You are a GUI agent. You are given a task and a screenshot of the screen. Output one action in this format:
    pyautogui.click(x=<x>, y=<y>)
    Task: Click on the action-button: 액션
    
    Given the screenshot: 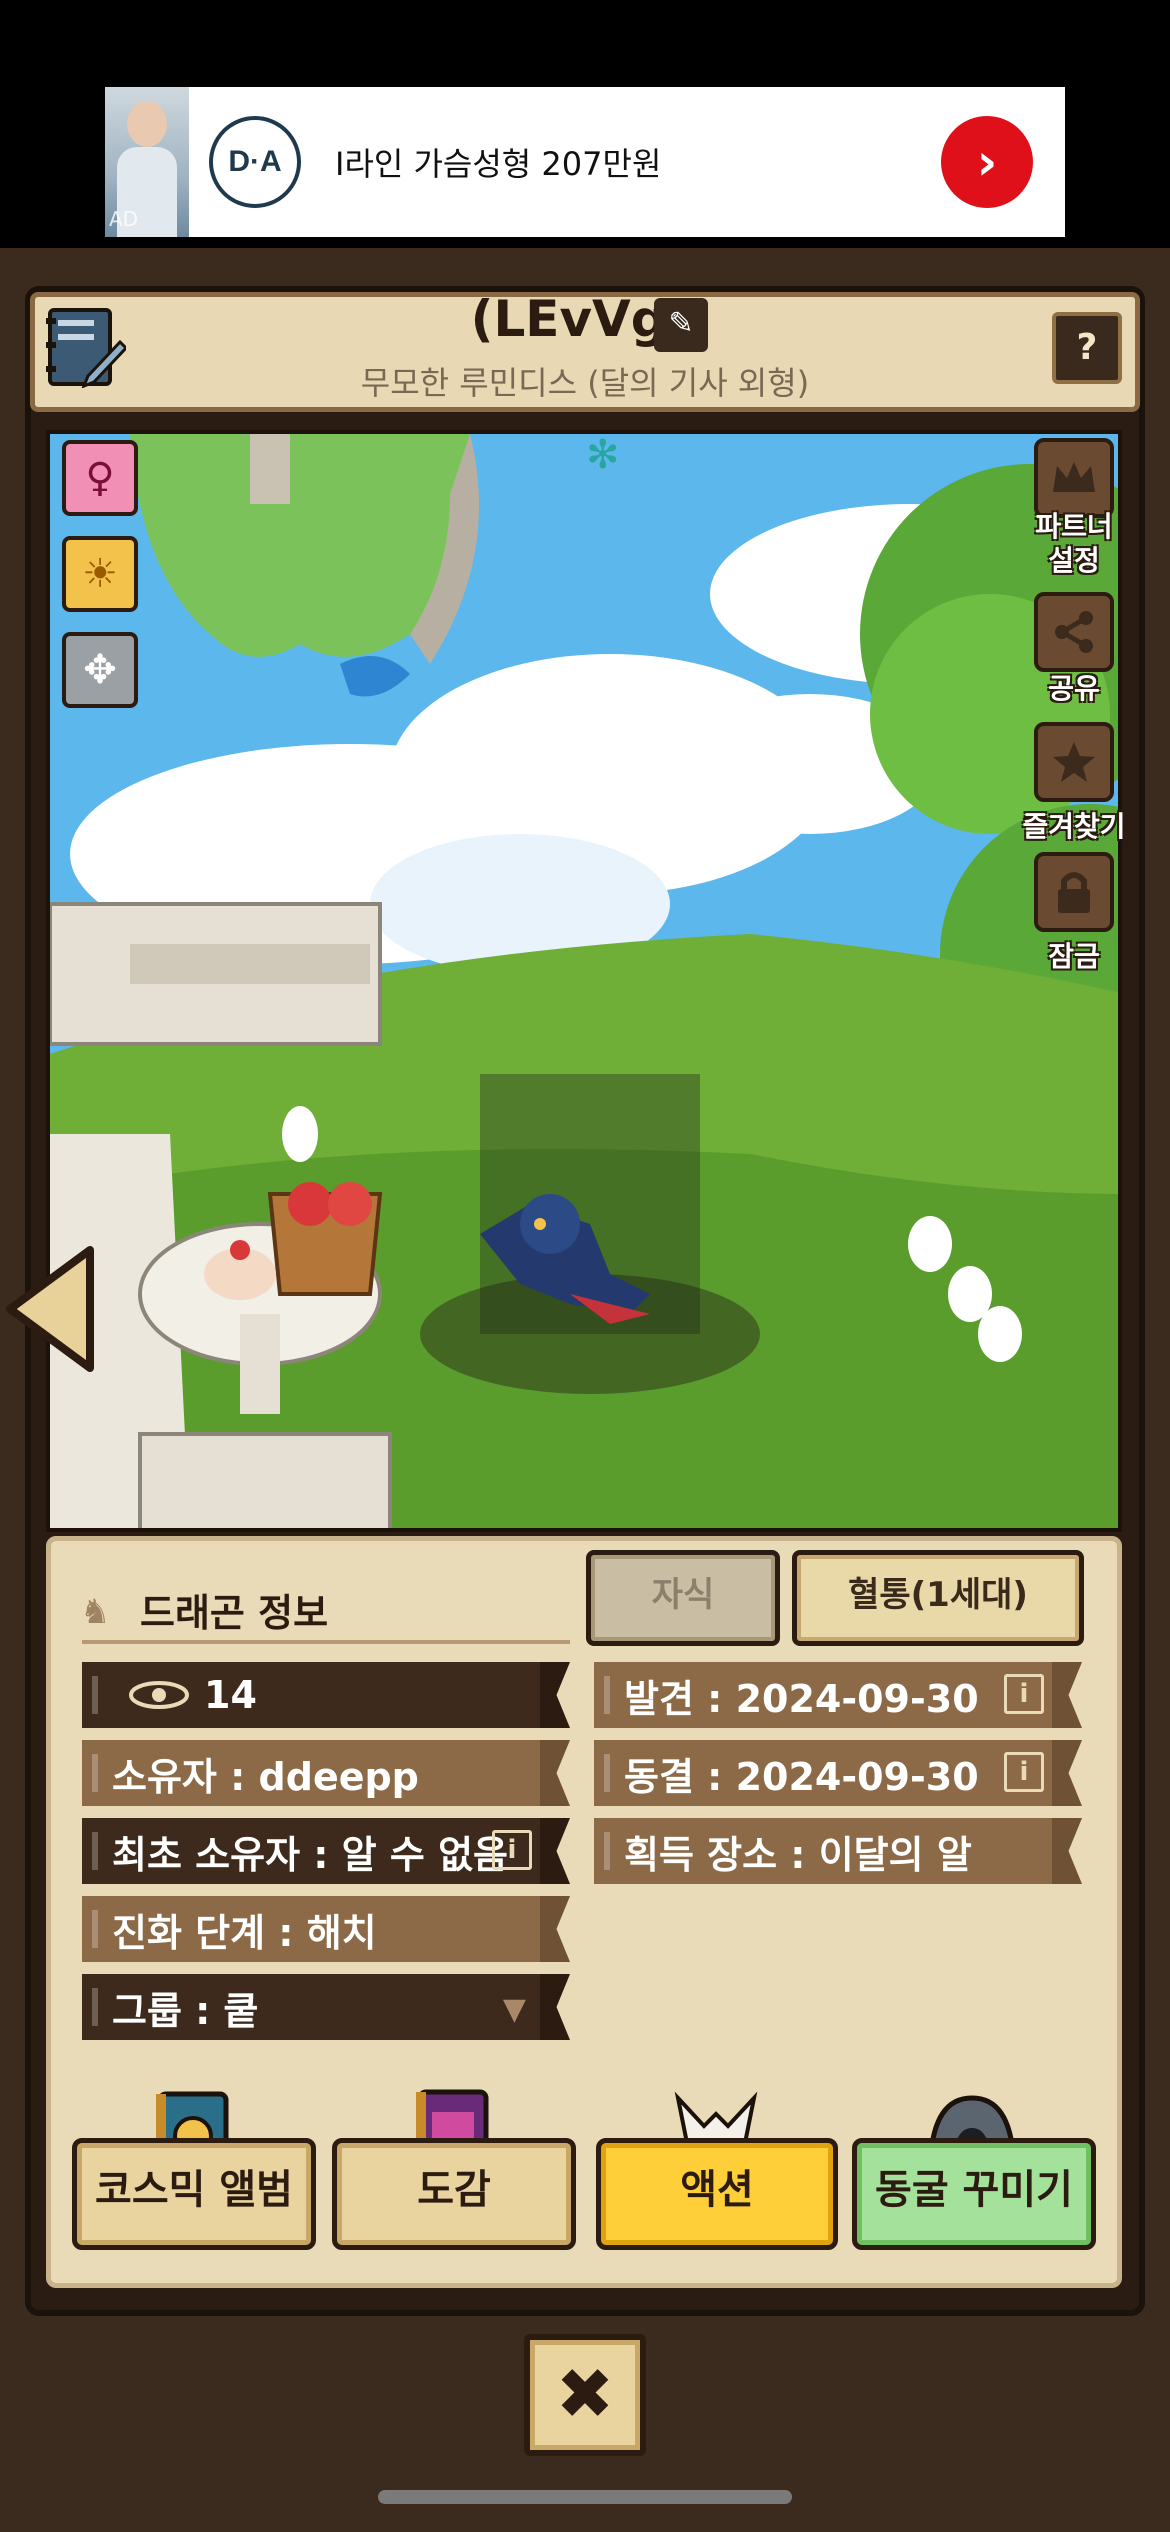 What is the action you would take?
    pyautogui.click(x=717, y=2194)
    